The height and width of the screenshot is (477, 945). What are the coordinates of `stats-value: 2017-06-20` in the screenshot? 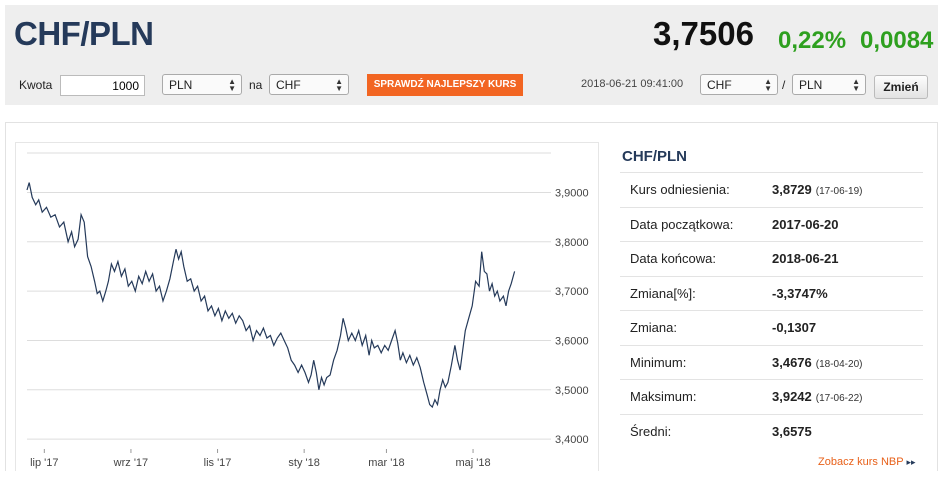 It's located at (847, 224).